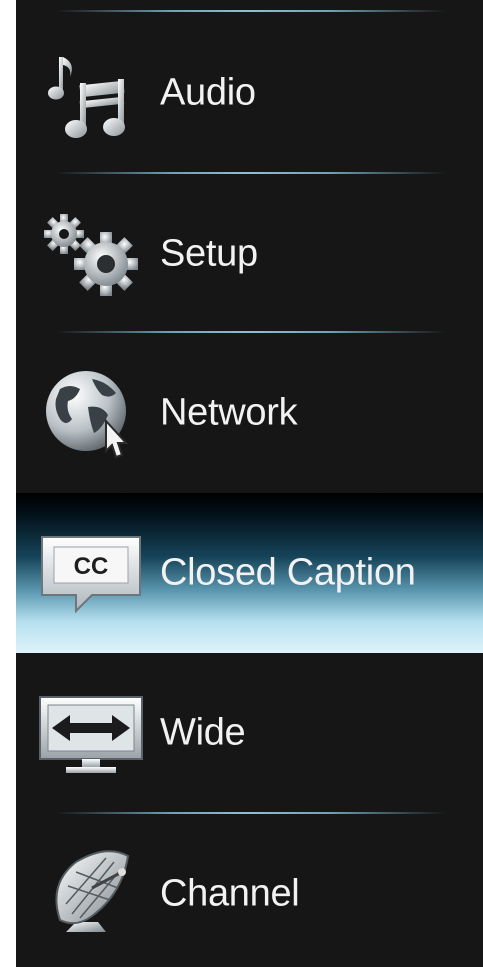 This screenshot has height=967, width=483. What do you see at coordinates (288, 572) in the screenshot?
I see `menu-item-label: Closed Caption` at bounding box center [288, 572].